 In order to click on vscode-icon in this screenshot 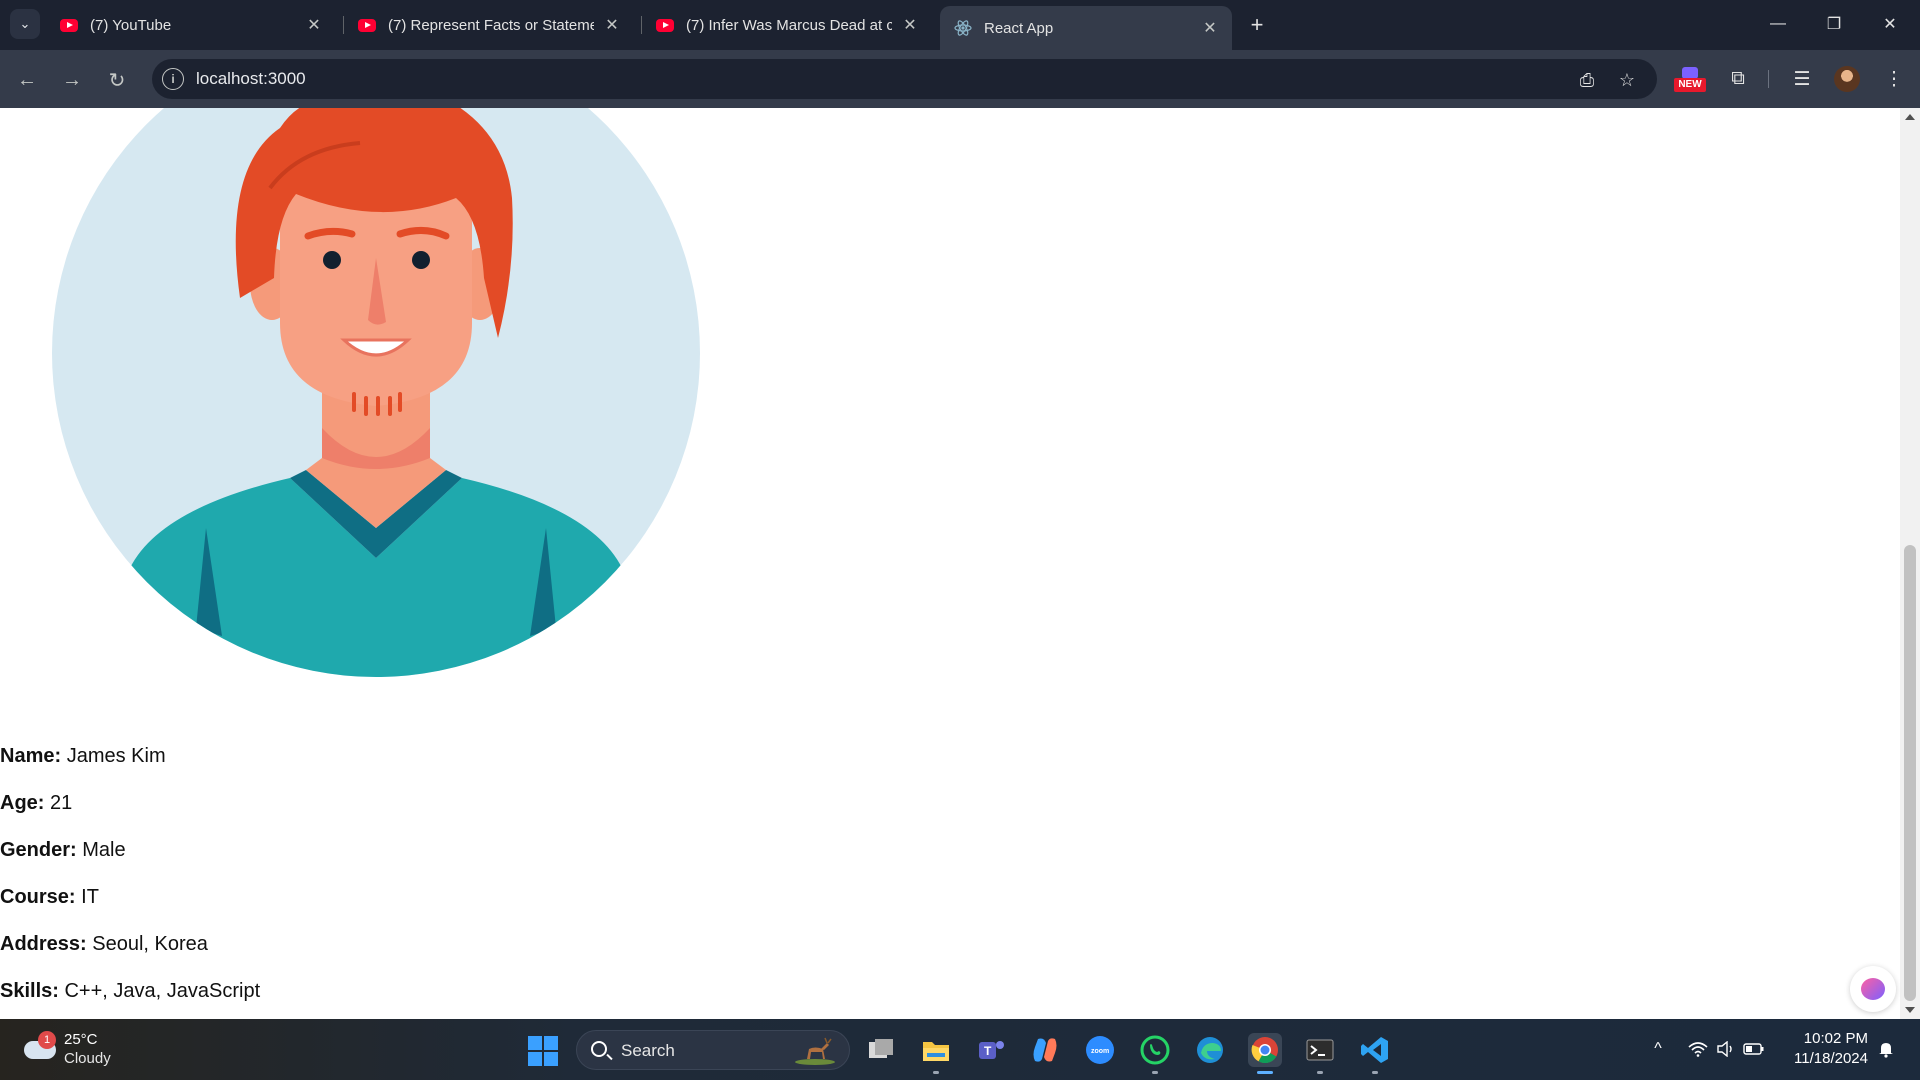, I will do `click(1375, 1050)`.